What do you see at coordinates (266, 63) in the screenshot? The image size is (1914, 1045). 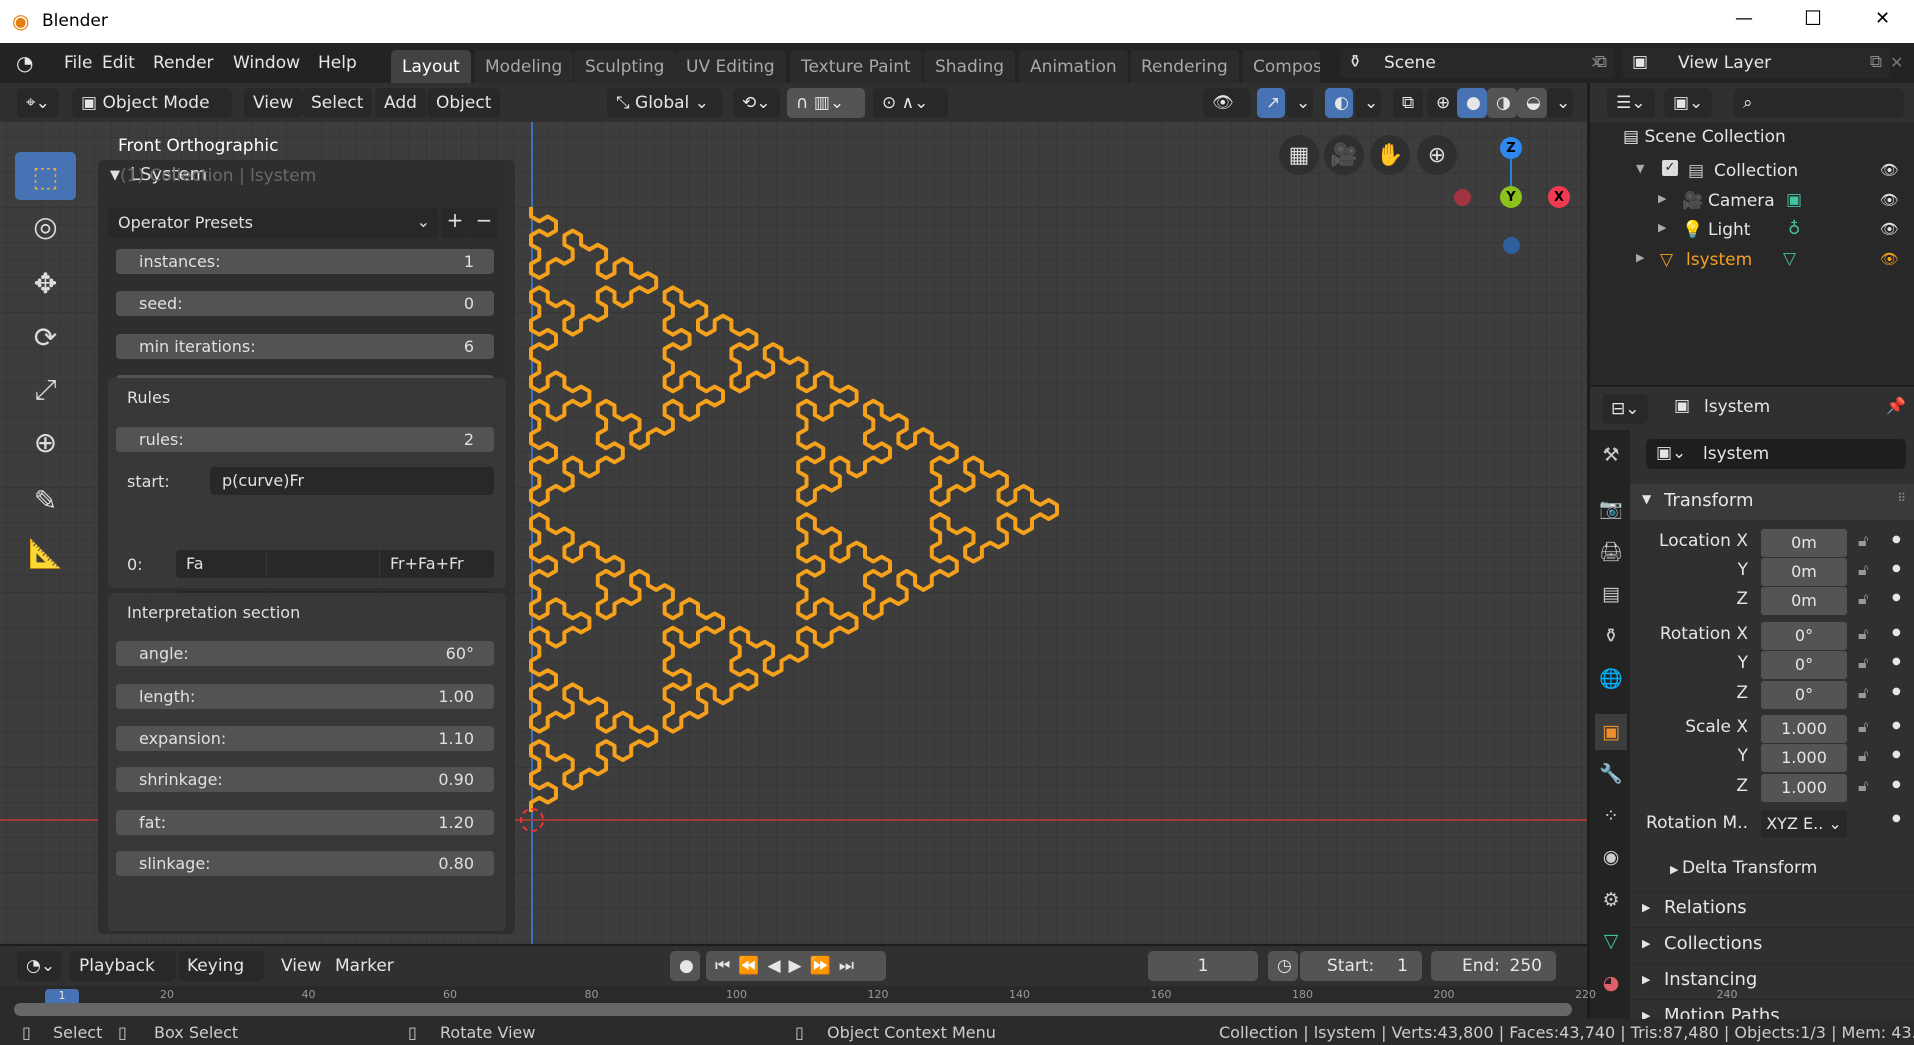 I see `menu-window: Window` at bounding box center [266, 63].